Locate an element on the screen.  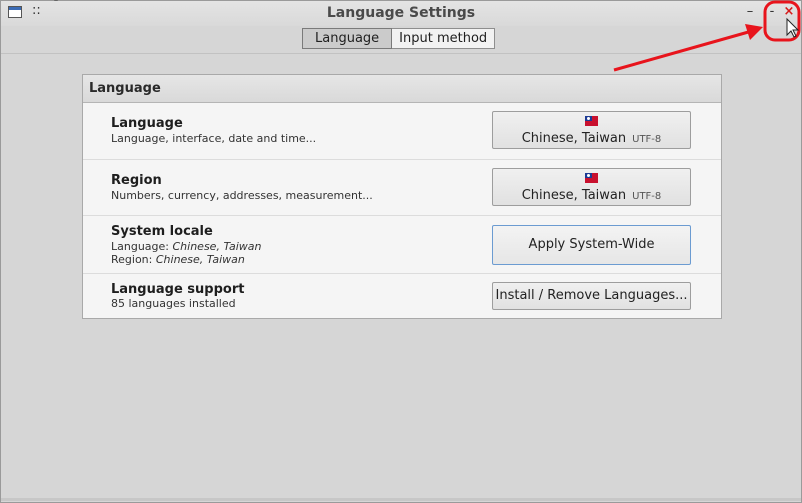
language-row-title: Language is located at coordinates (147, 123).